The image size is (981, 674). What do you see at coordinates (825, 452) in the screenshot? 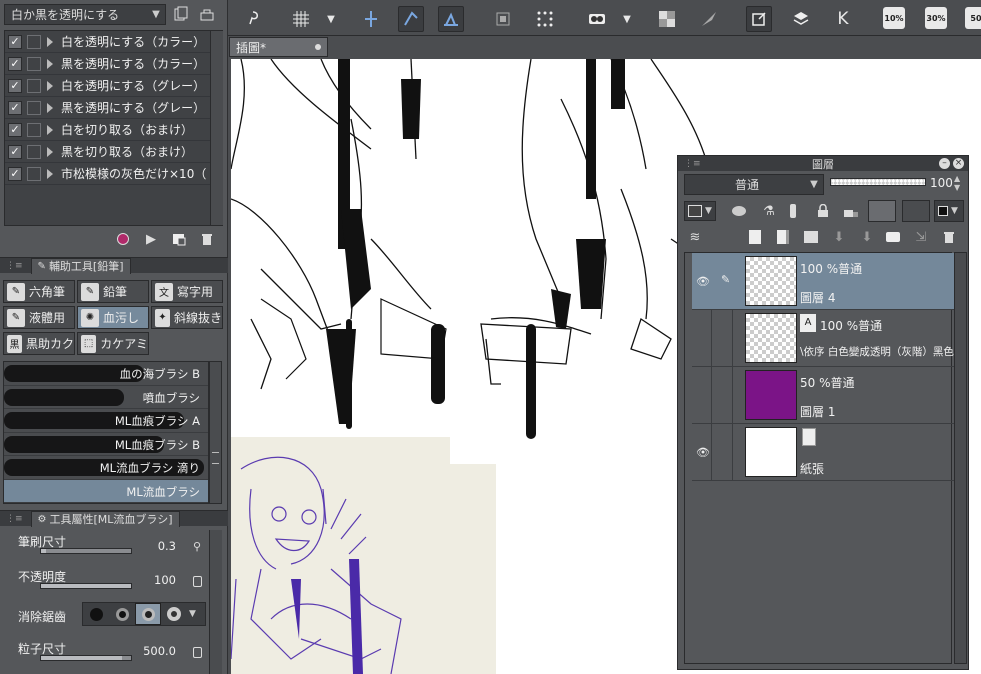
I see `layer-row: 👁 紙張` at bounding box center [825, 452].